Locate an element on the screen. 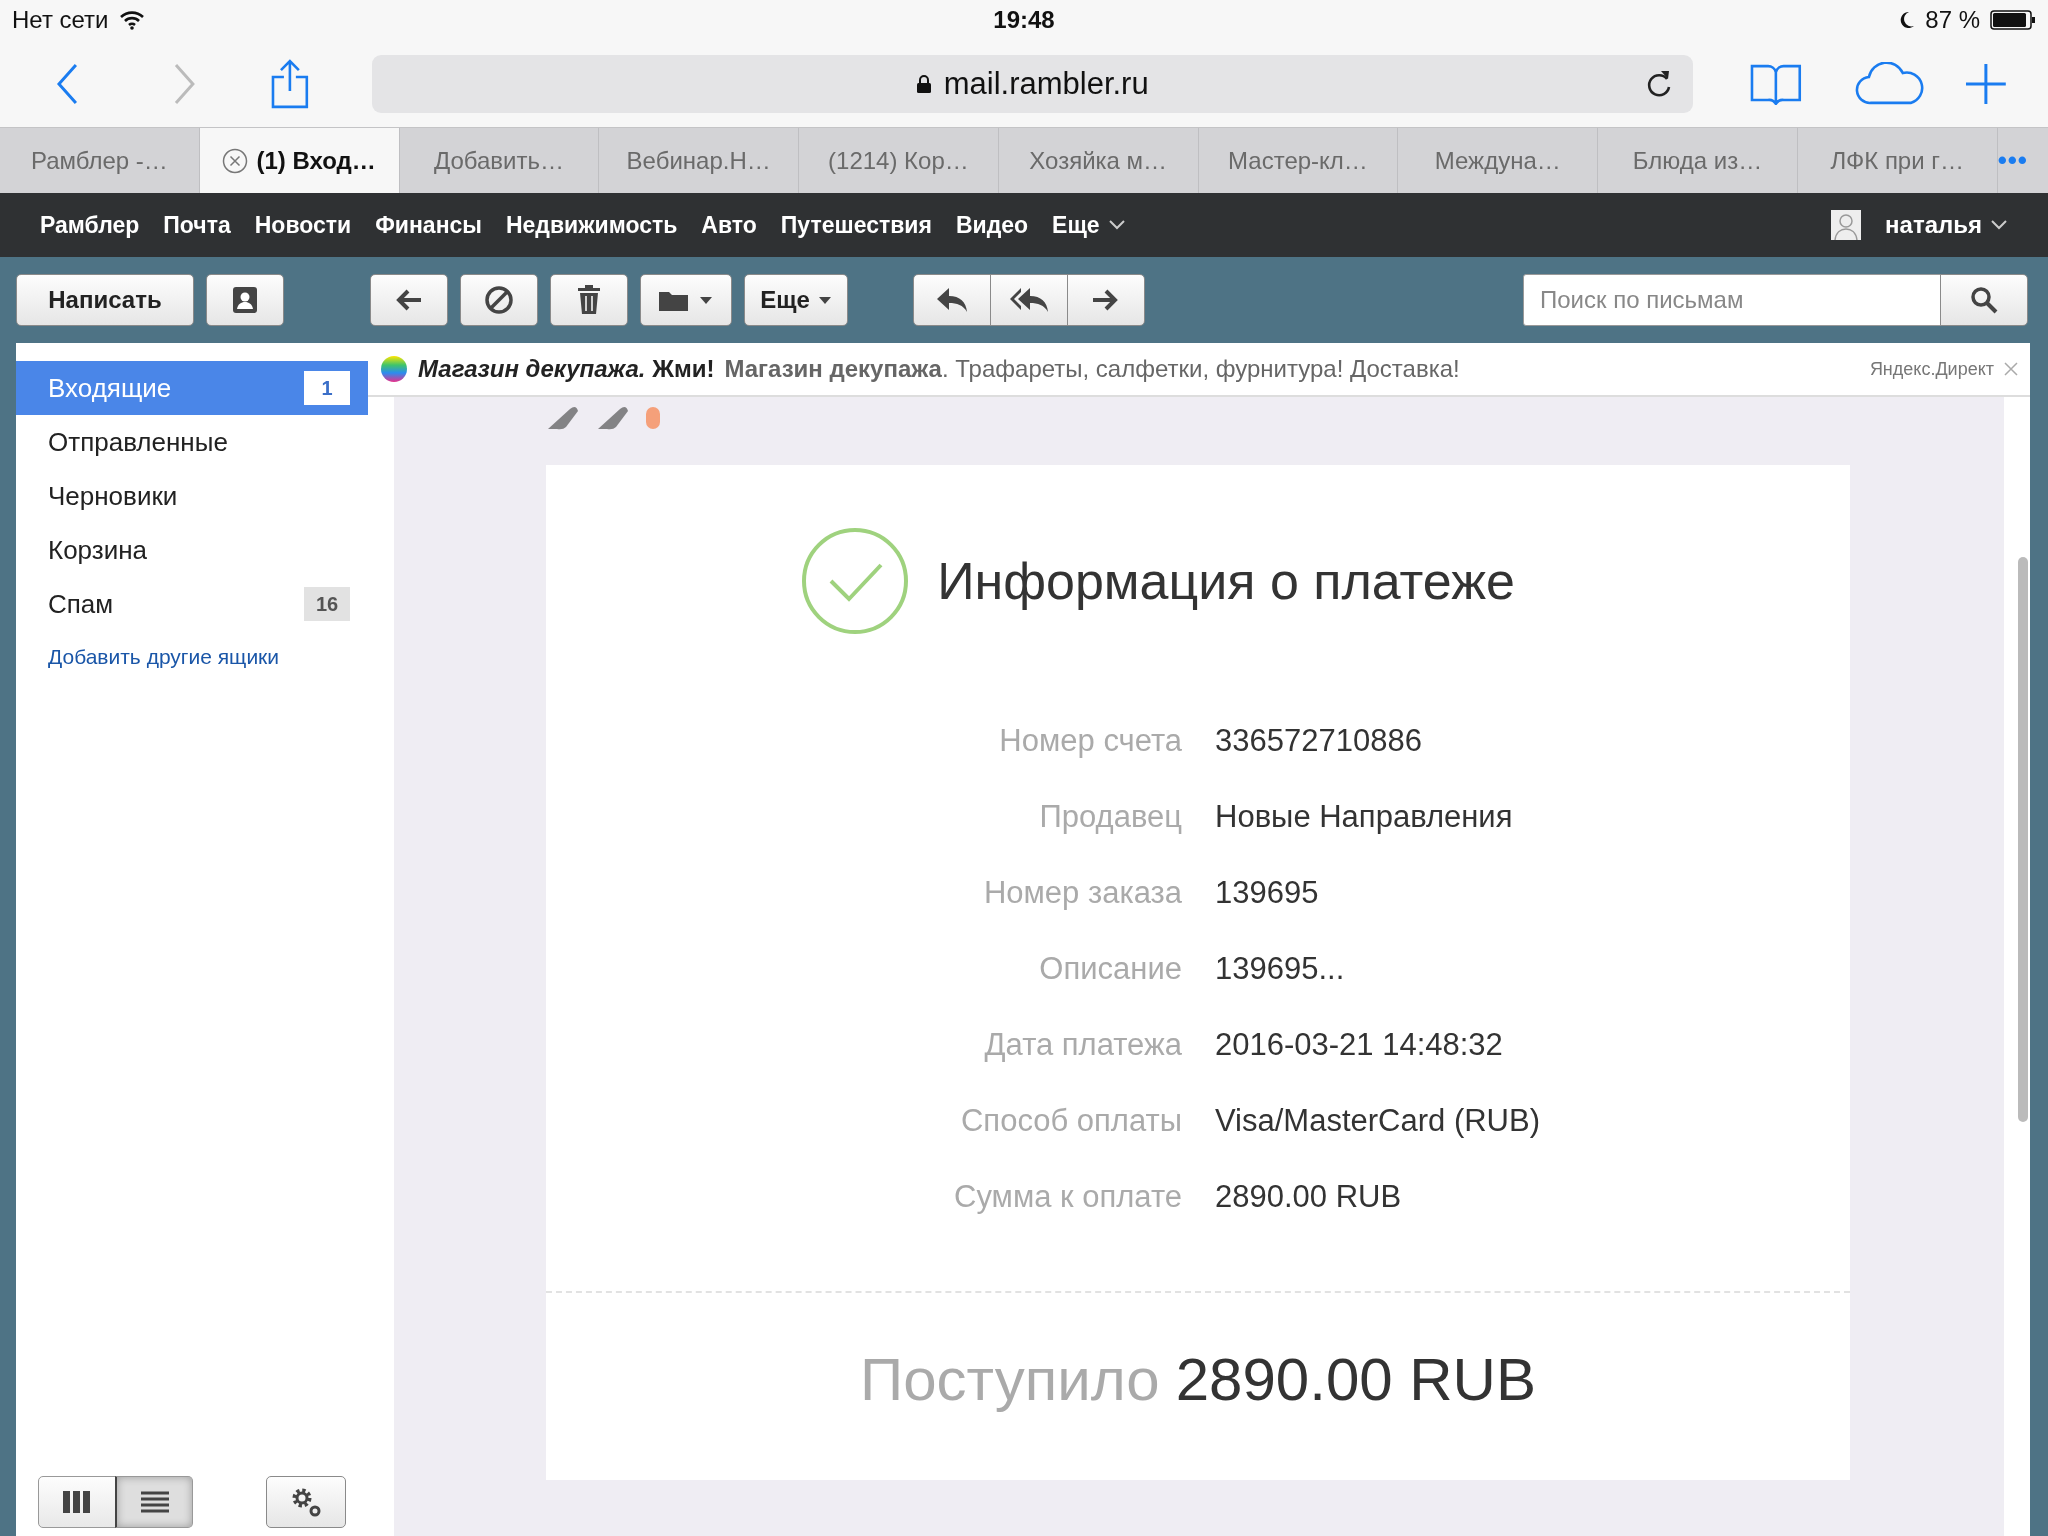  carrier-text: Нет сети is located at coordinates (60, 20).